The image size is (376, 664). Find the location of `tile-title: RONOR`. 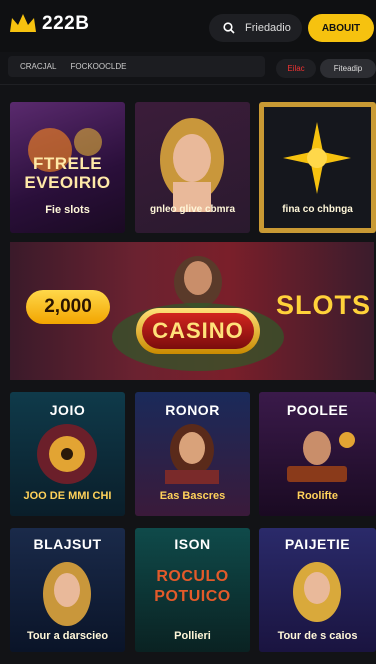

tile-title: RONOR is located at coordinates (192, 410).